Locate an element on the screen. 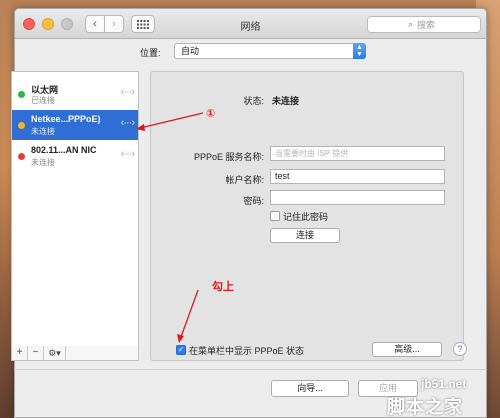 Image resolution: width=500 pixels, height=418 pixels. watermark-site: jb51.net is located at coordinates (444, 384).